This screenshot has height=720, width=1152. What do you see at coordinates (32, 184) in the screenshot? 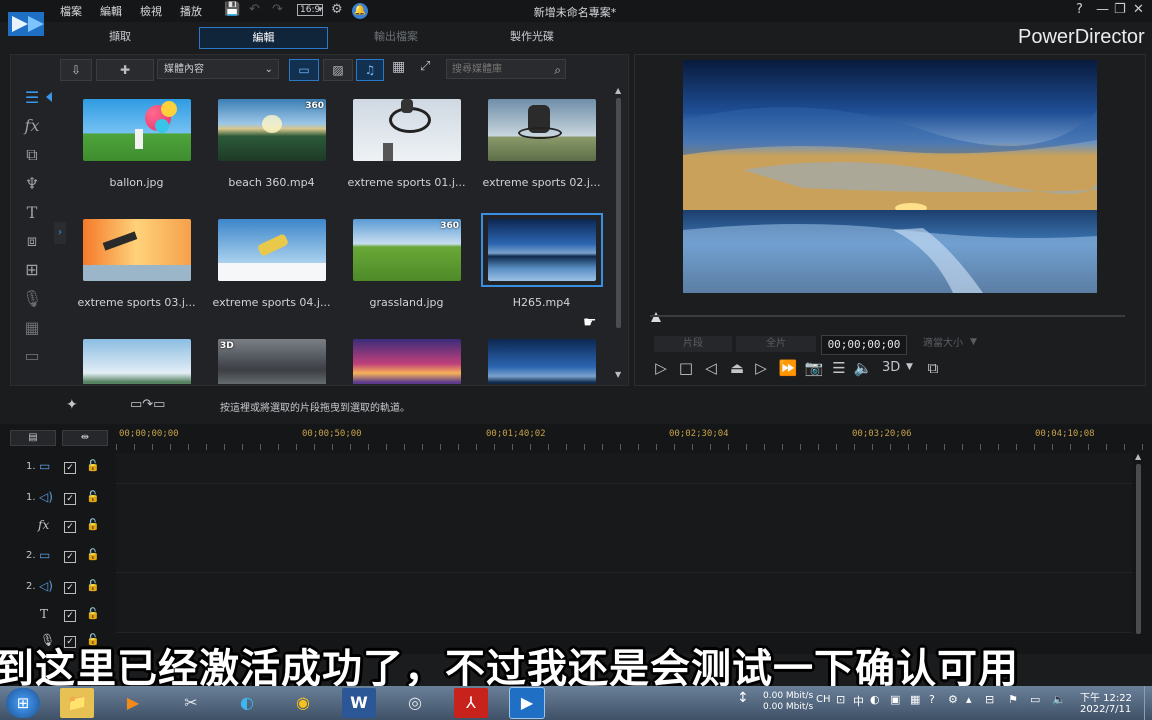
I see `particle-room-icon: ♆` at bounding box center [32, 184].